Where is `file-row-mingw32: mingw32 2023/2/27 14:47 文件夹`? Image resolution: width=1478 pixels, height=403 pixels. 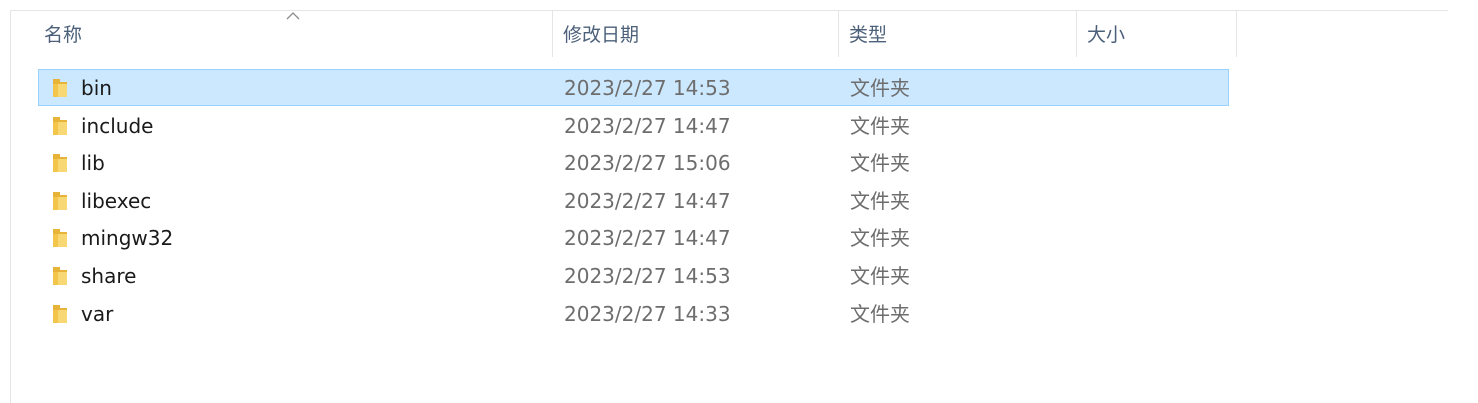 file-row-mingw32: mingw32 2023/2/27 14:47 文件夹 is located at coordinates (633, 237).